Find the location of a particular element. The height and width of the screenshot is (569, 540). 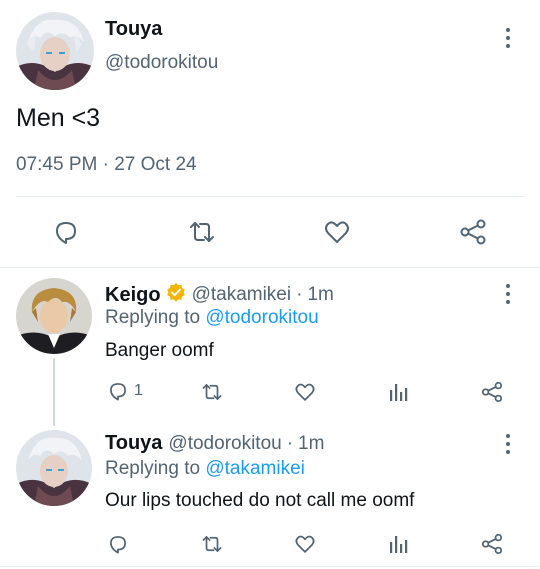

reply-display-name: Keigo is located at coordinates (133, 295).